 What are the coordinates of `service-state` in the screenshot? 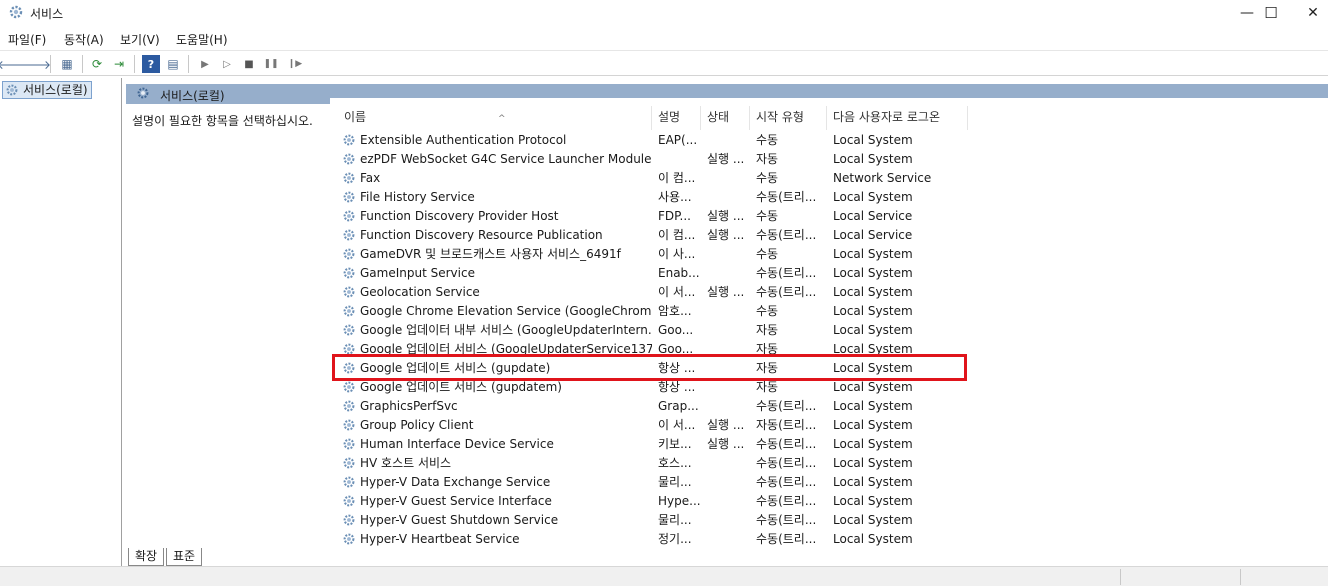 It's located at (727, 311).